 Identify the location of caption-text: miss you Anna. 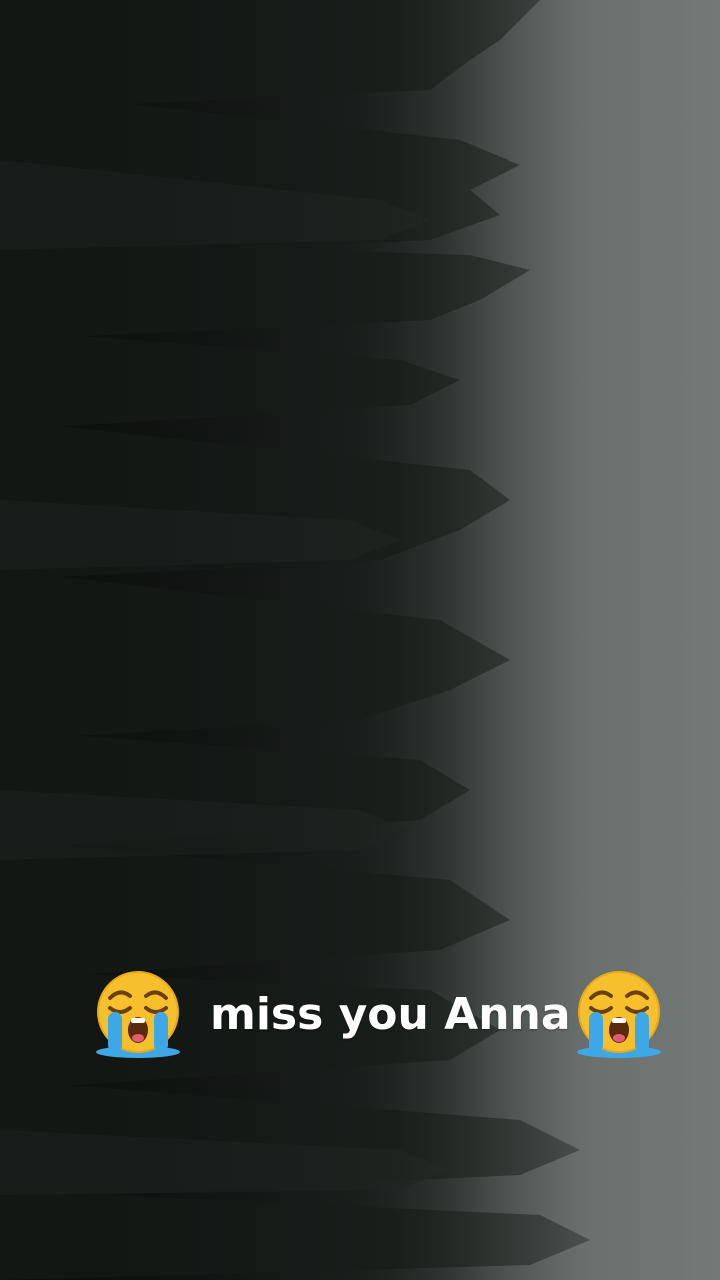
(390, 1014).